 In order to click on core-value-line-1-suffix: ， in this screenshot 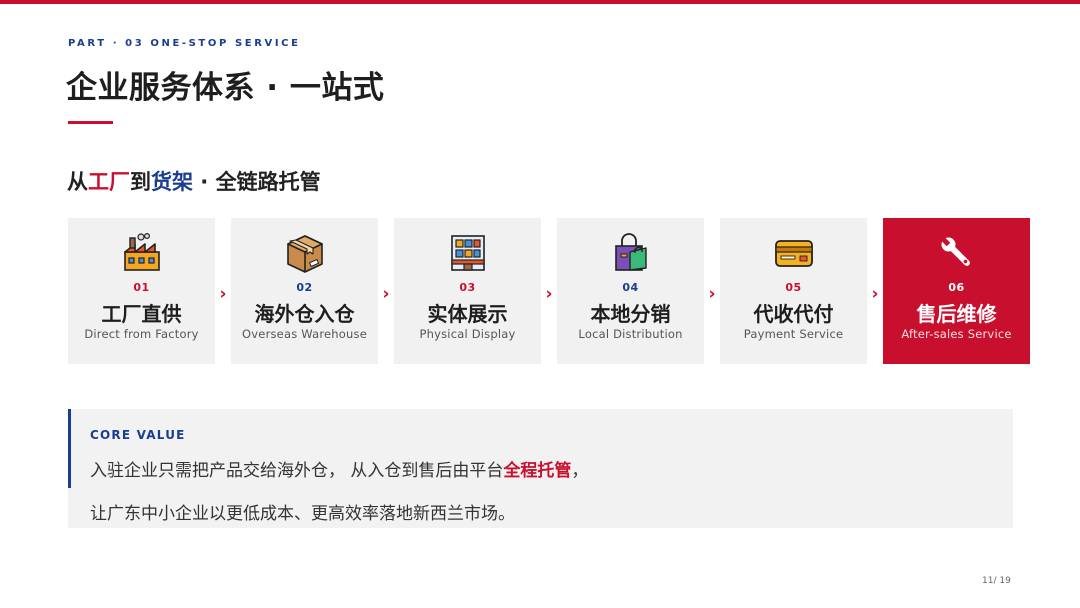, I will do `click(580, 471)`.